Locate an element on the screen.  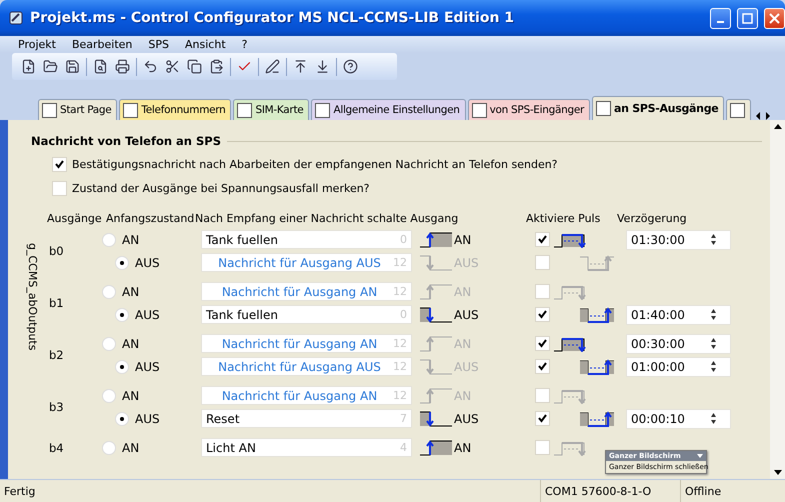
menu-item: Projekt is located at coordinates (37, 44).